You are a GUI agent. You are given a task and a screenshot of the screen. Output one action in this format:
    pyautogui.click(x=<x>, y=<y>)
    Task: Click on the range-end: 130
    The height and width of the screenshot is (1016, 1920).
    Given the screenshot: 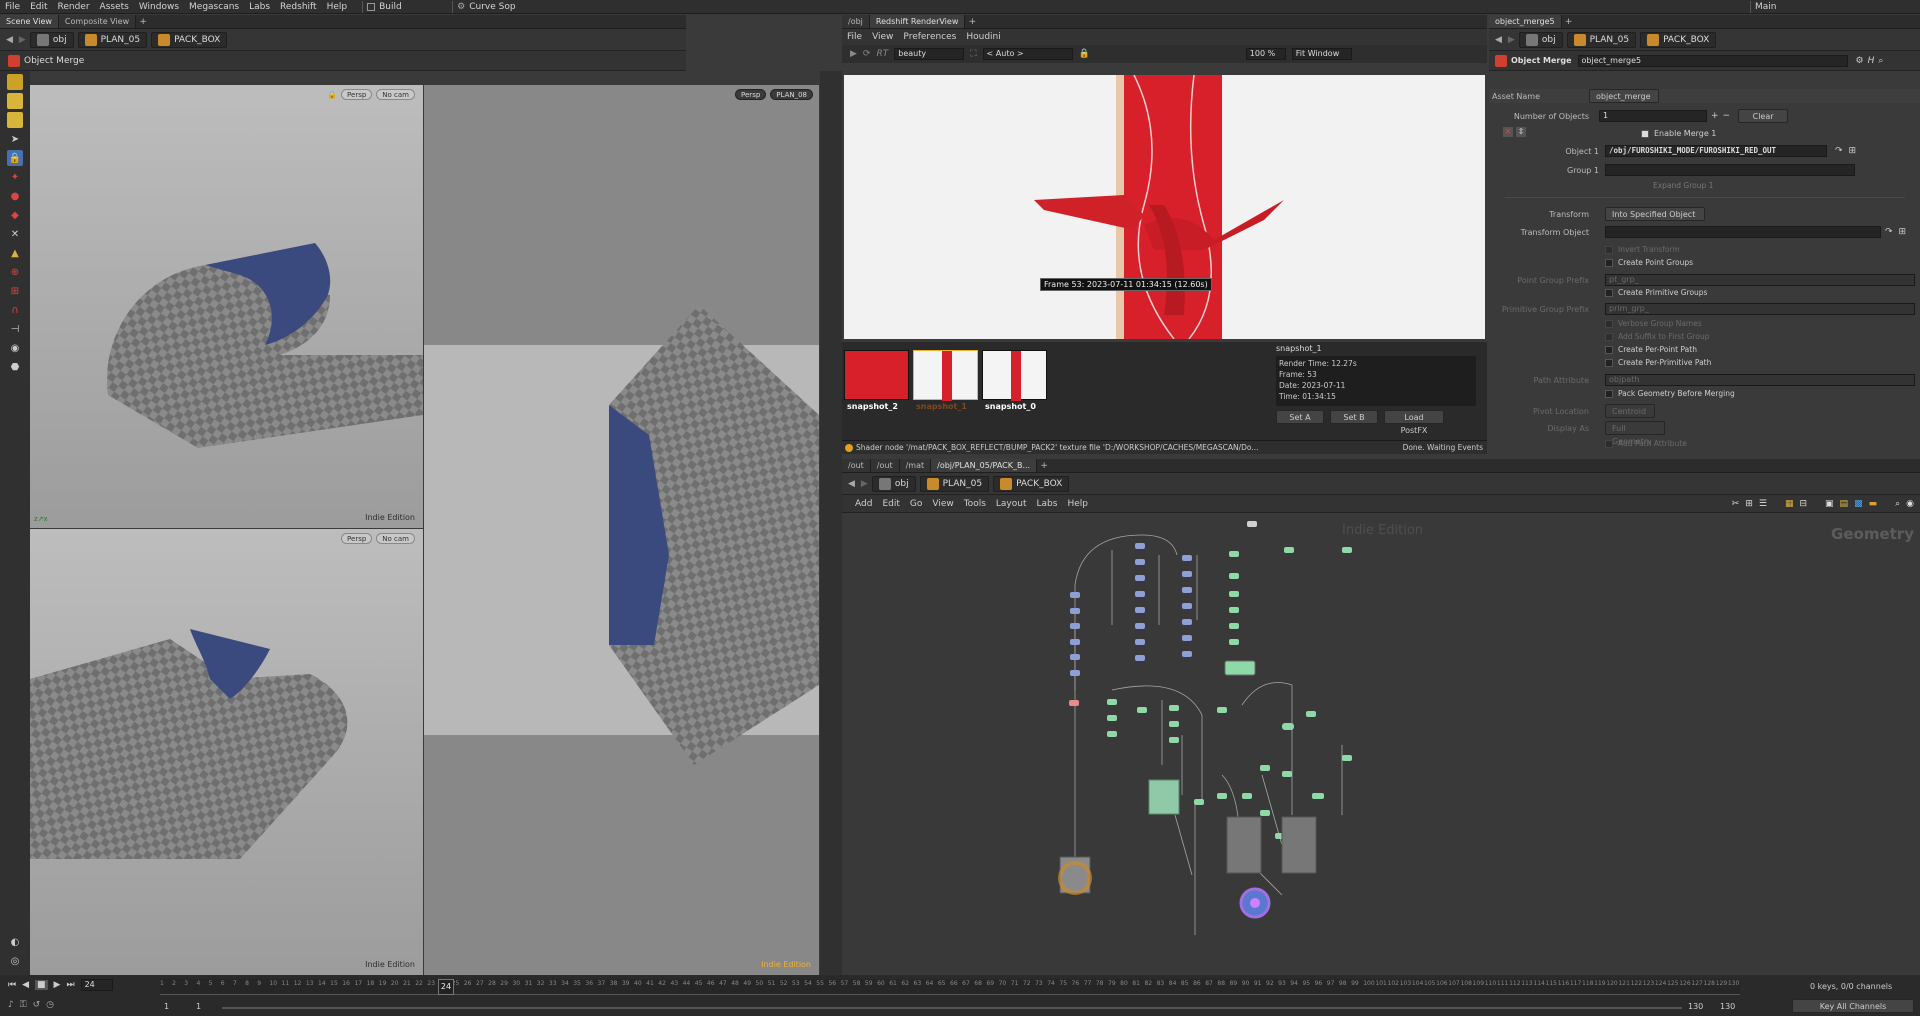 What is the action you would take?
    pyautogui.click(x=1695, y=1006)
    